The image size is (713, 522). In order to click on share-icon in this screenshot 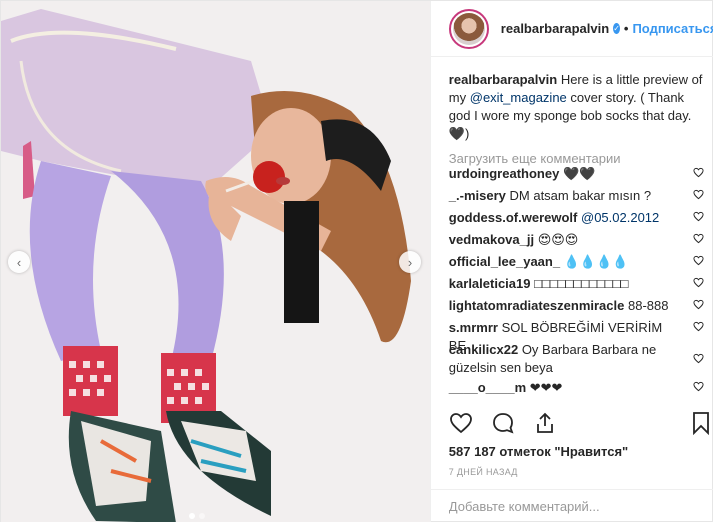, I will do `click(545, 423)`.